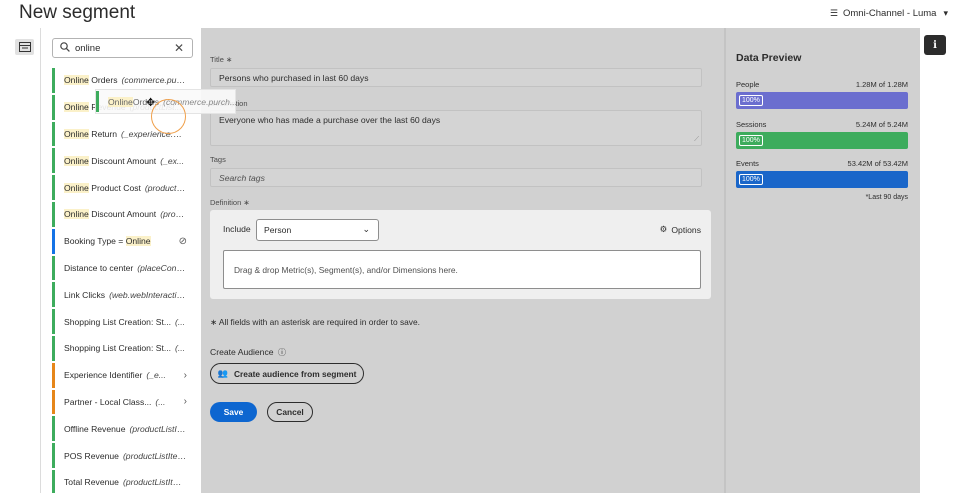 The width and height of the screenshot is (960, 493). I want to click on report-suite-selector: ☰ Omni-Channel - Luma ▾, so click(889, 13).